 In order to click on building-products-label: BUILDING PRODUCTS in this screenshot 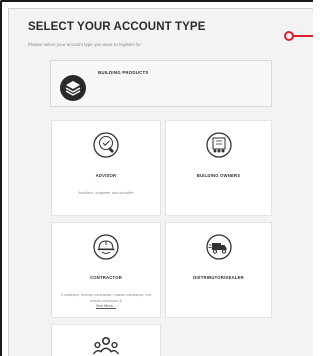, I will do `click(123, 72)`.